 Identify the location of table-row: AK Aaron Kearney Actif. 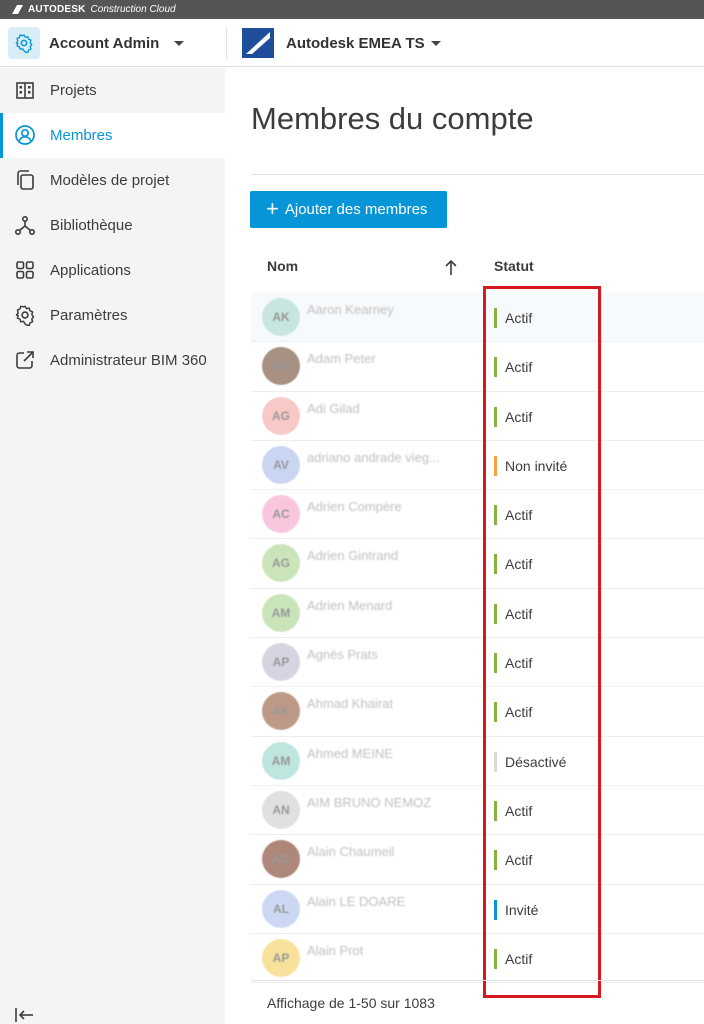
(477, 318).